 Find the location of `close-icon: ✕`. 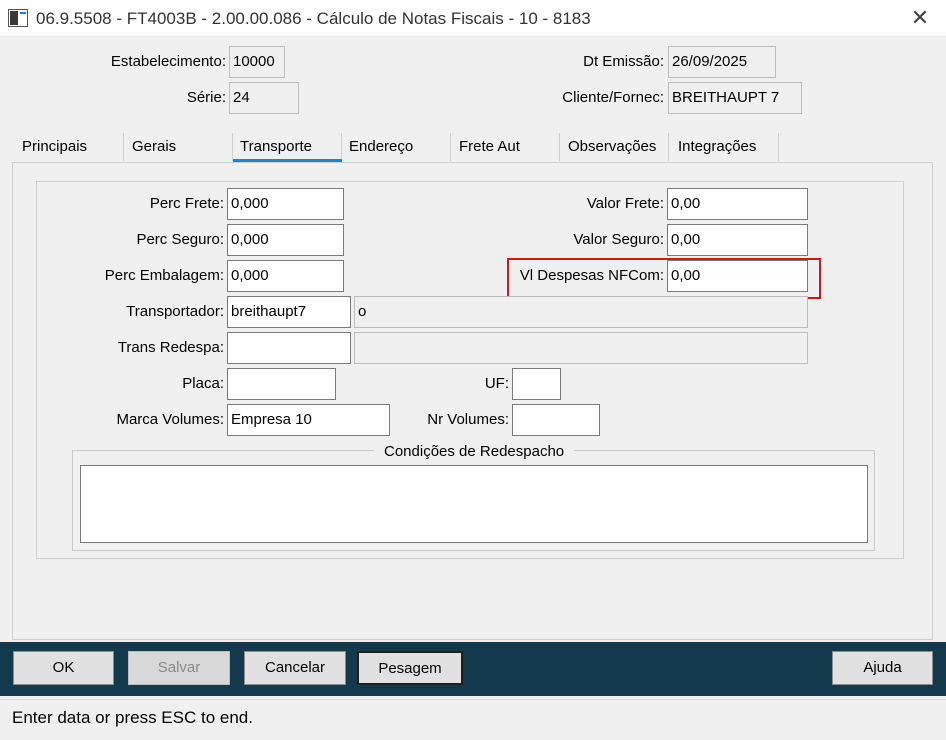

close-icon: ✕ is located at coordinates (920, 18).